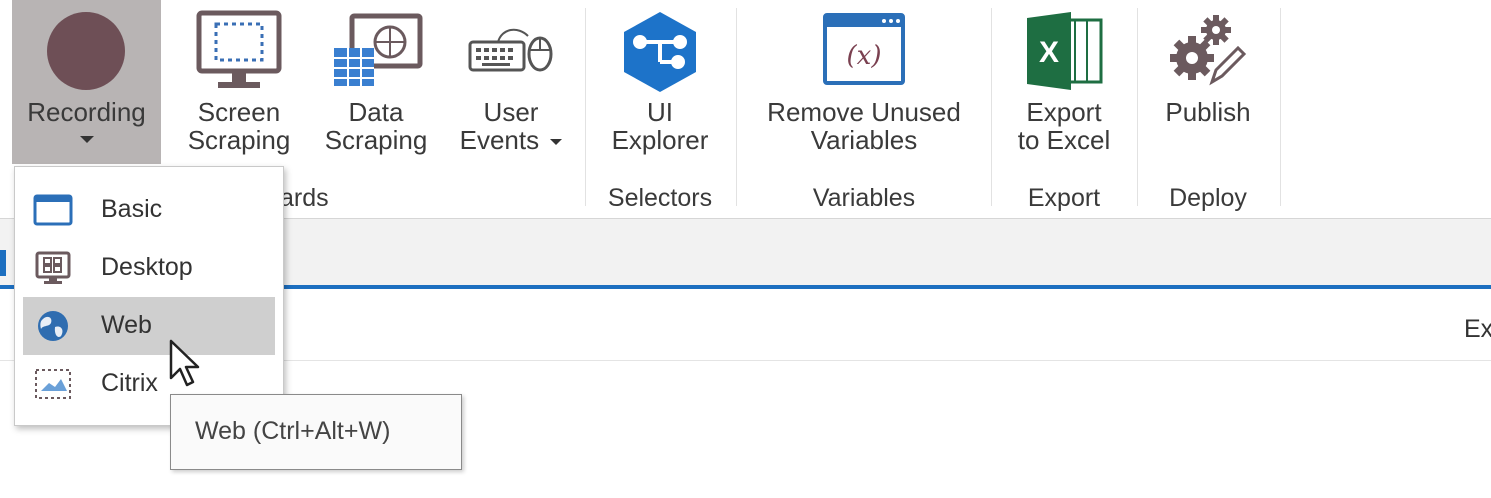 The width and height of the screenshot is (1491, 498). I want to click on menu-item-desktop-label: Desktop, so click(147, 267).